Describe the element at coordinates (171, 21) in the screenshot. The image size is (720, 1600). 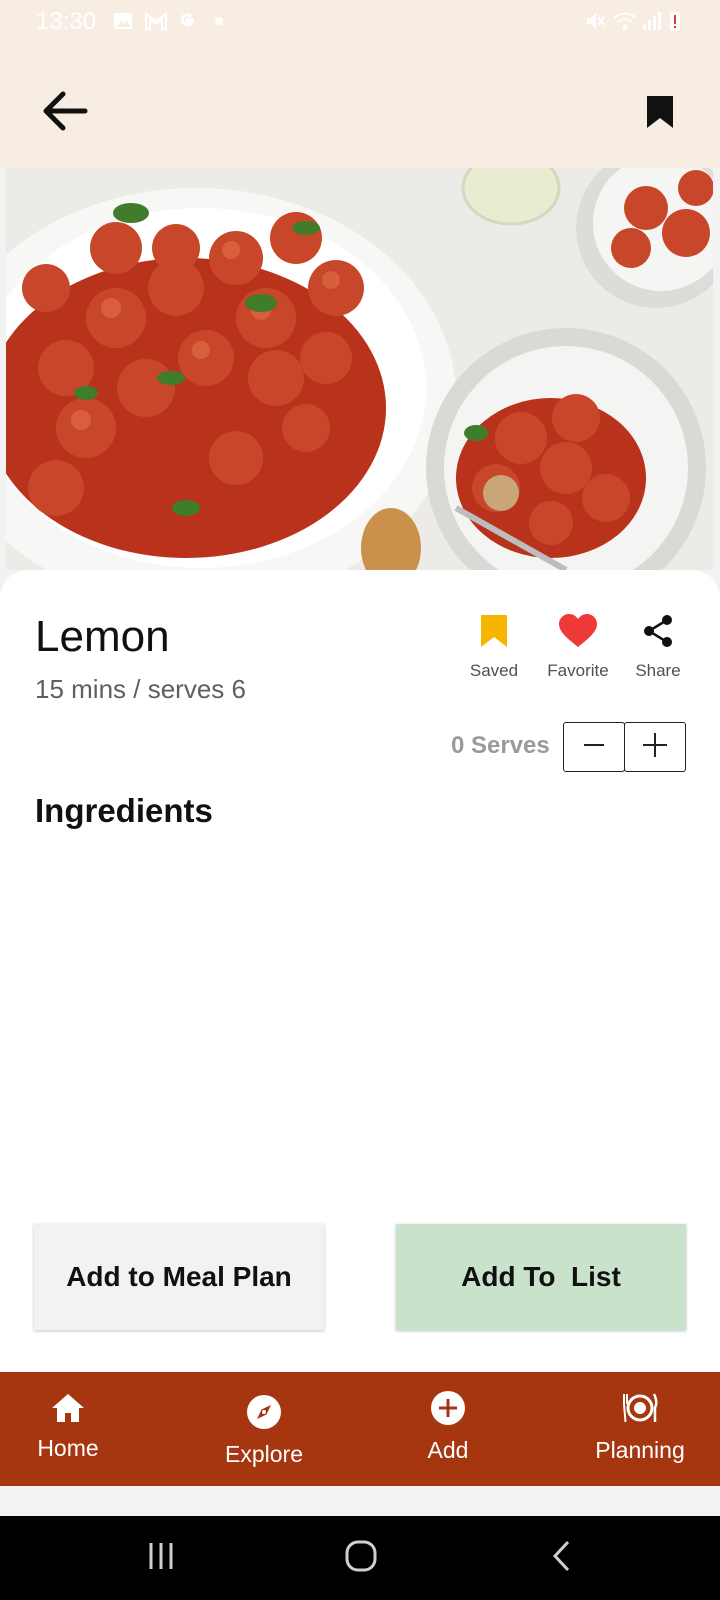
I see `status-left-icons` at that location.